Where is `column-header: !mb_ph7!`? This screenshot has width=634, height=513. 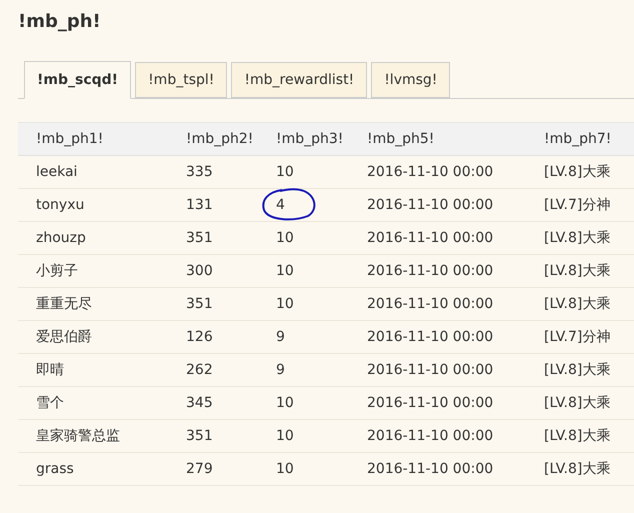 column-header: !mb_ph7! is located at coordinates (577, 139).